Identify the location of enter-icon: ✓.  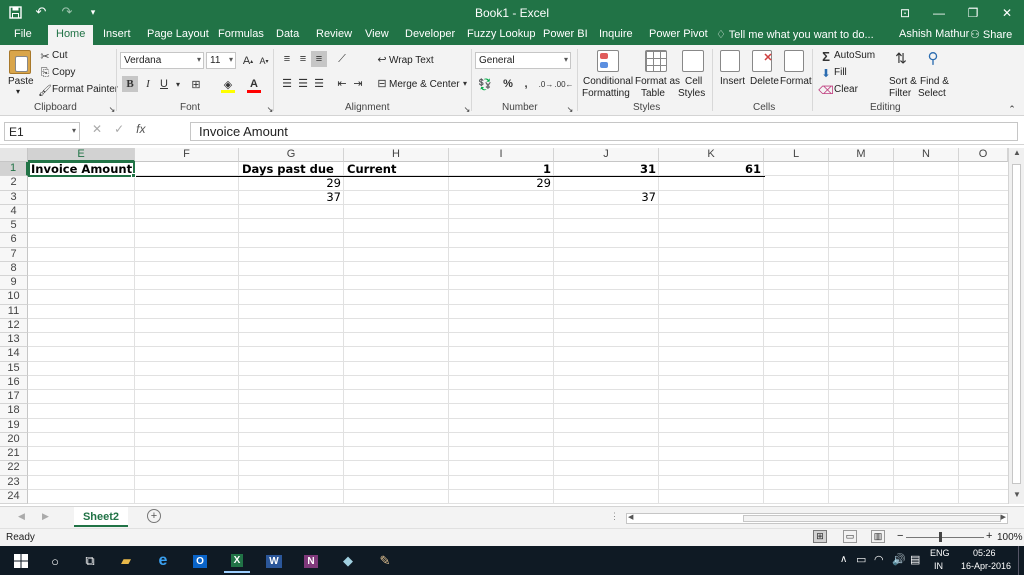
(119, 129).